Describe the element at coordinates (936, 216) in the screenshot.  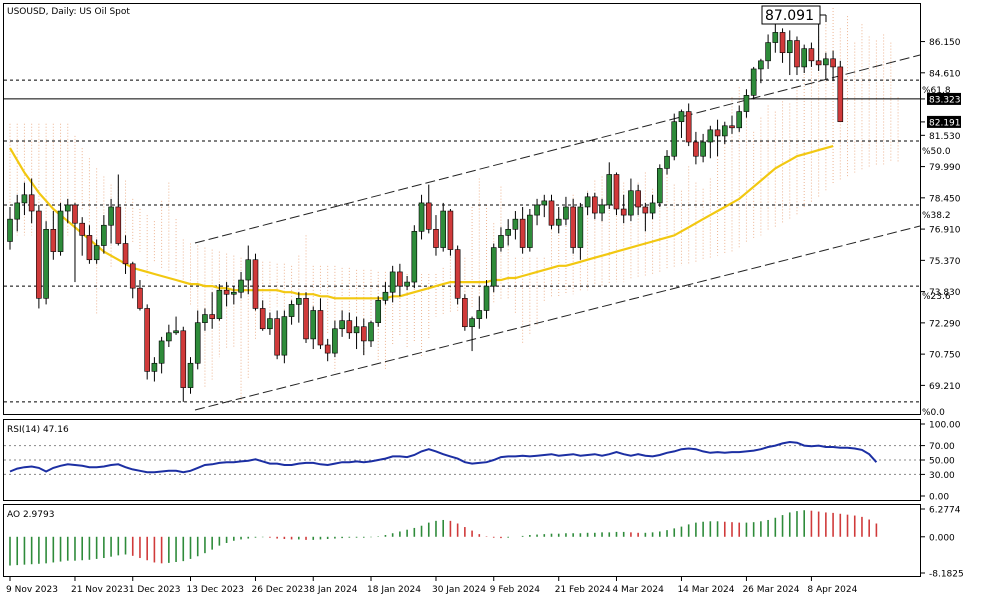
I see `fib-level-label: %38.2` at that location.